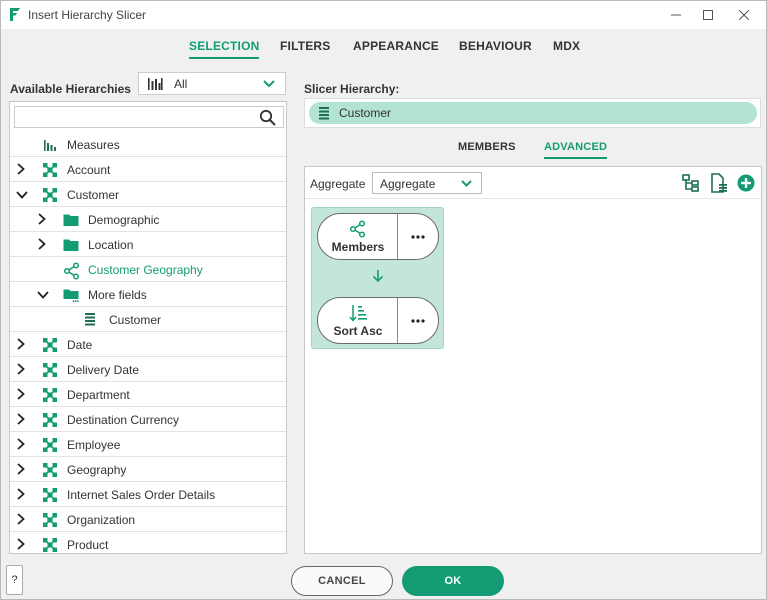 This screenshot has width=767, height=600. Describe the element at coordinates (212, 83) in the screenshot. I see `dimension-select: All` at that location.